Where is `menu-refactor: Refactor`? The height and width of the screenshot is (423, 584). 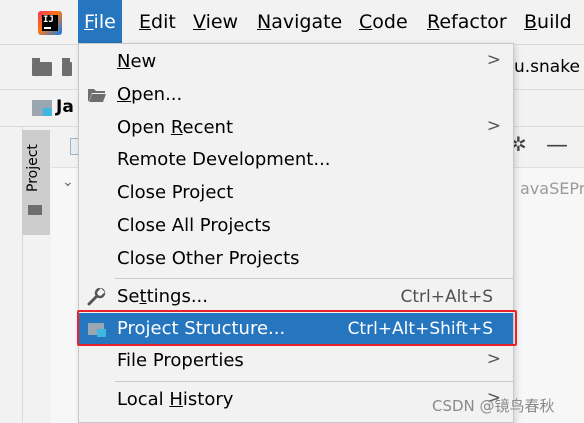
menu-refactor: Refactor is located at coordinates (467, 22).